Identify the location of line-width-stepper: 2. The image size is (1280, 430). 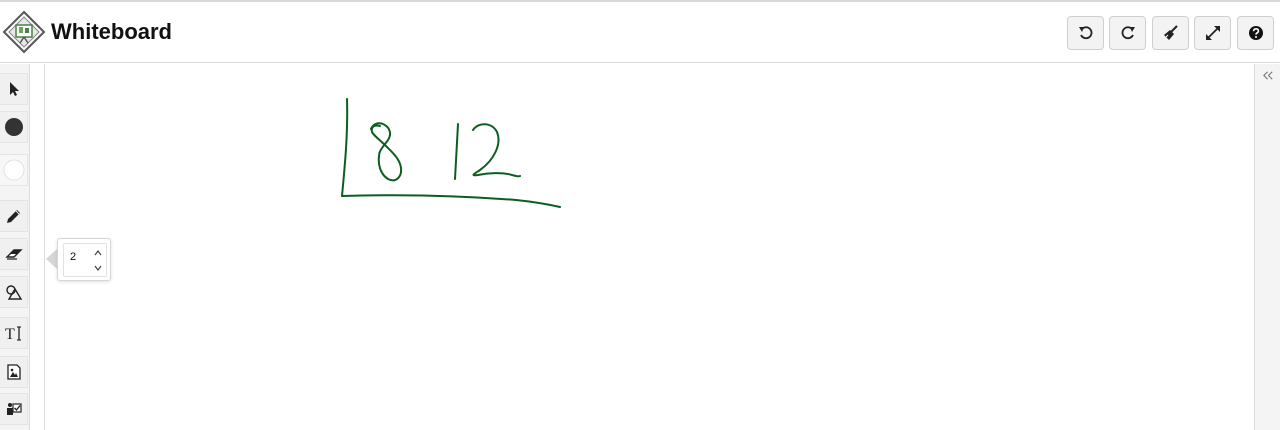
(85, 260).